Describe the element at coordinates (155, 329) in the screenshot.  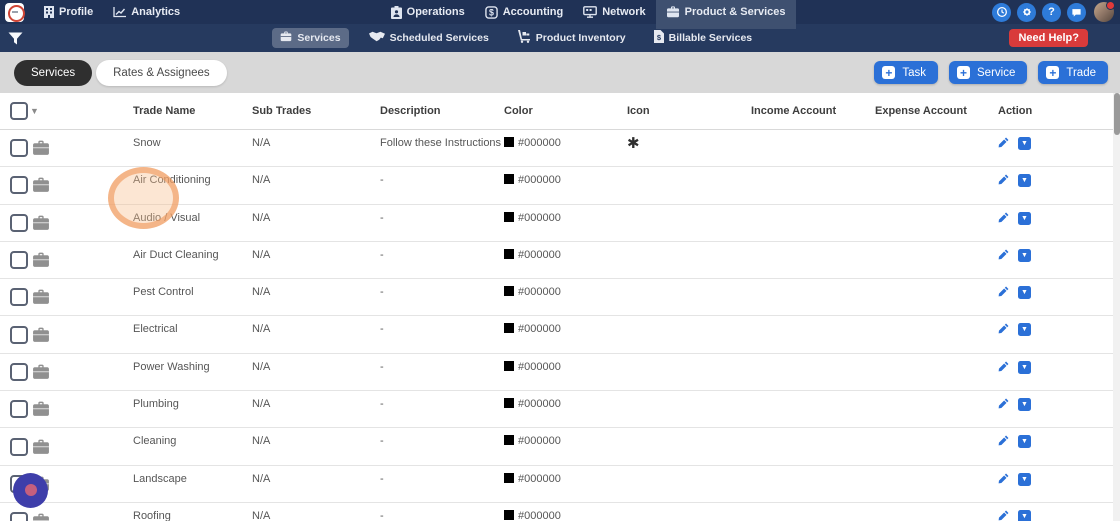
I see `row-trade-name: Electrical` at that location.